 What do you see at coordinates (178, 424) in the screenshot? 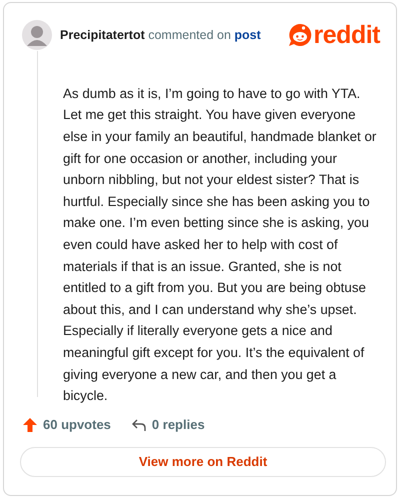
I see `reply-count: 0 replies` at bounding box center [178, 424].